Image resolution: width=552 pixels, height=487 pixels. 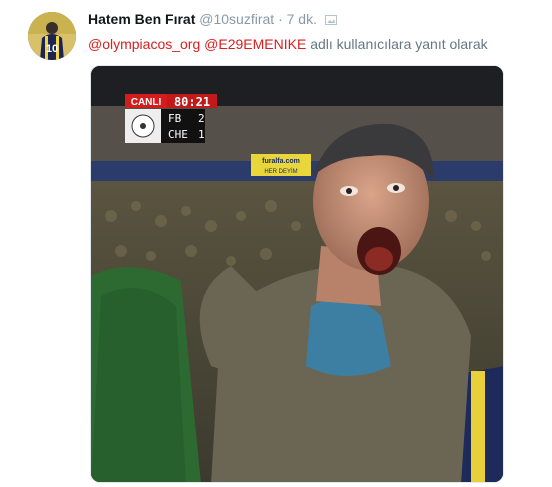 I want to click on team-1-score: 2, so click(x=201, y=118).